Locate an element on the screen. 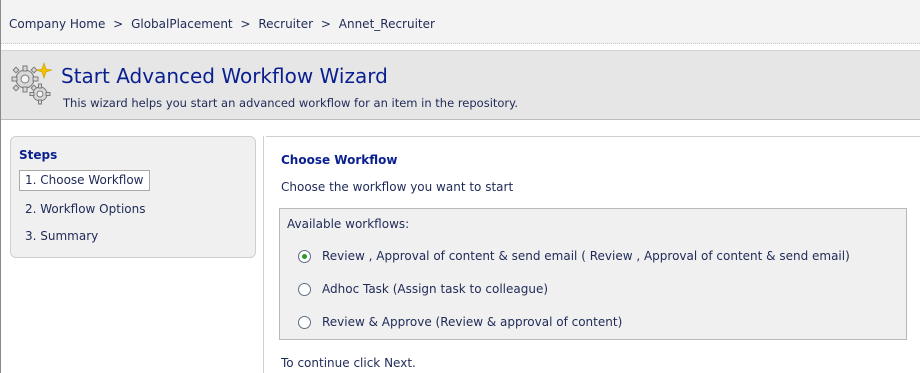 This screenshot has width=920, height=373. workflow-gears-icon is located at coordinates (32, 83).